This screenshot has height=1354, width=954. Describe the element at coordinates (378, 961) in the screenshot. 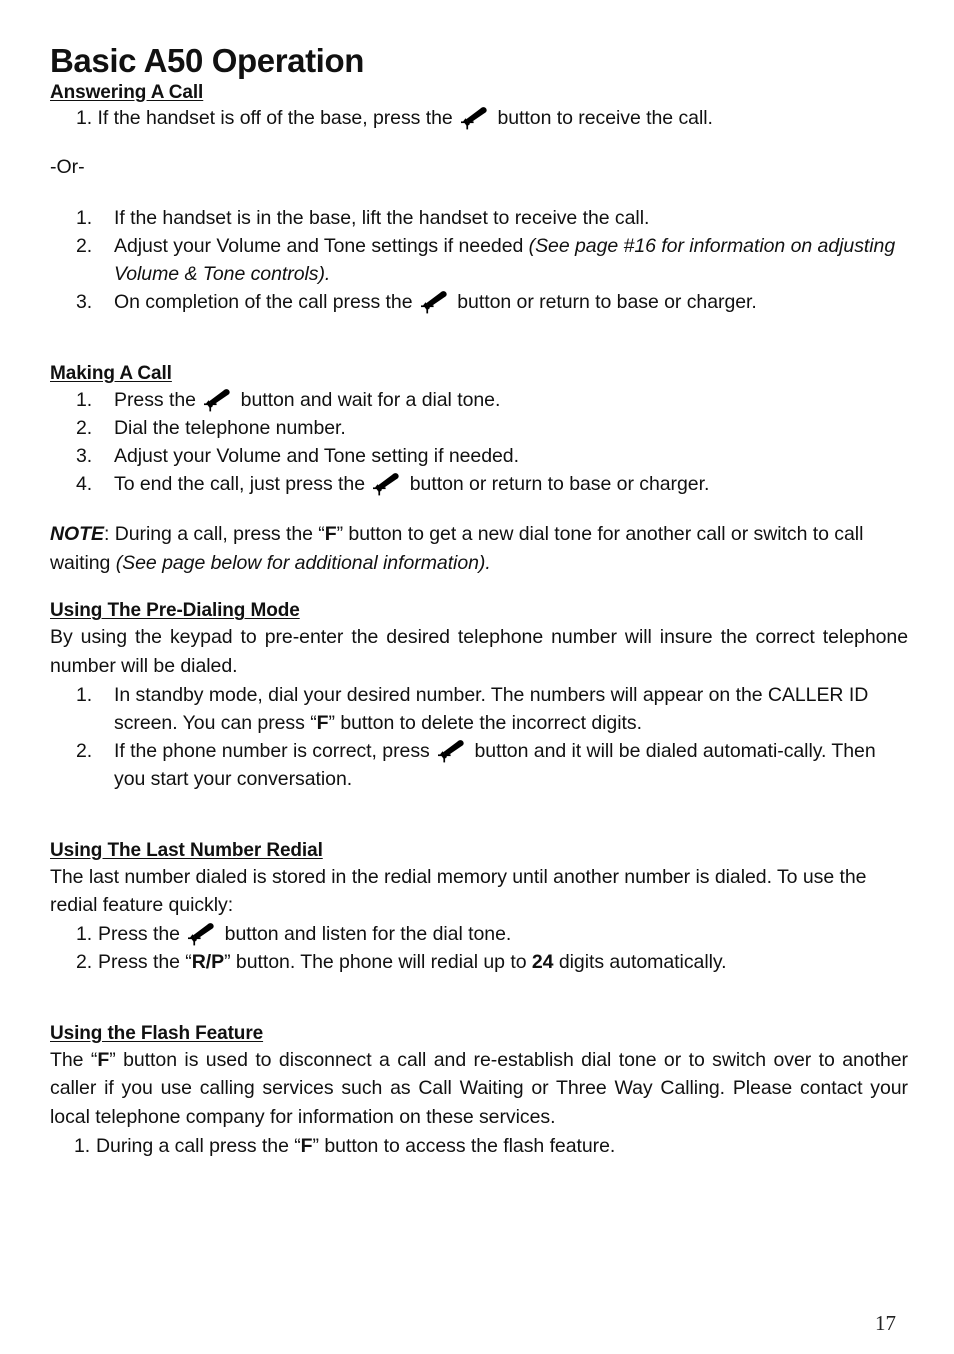

I see `list-item-text-cont: ” button. The phone will redial up to` at that location.